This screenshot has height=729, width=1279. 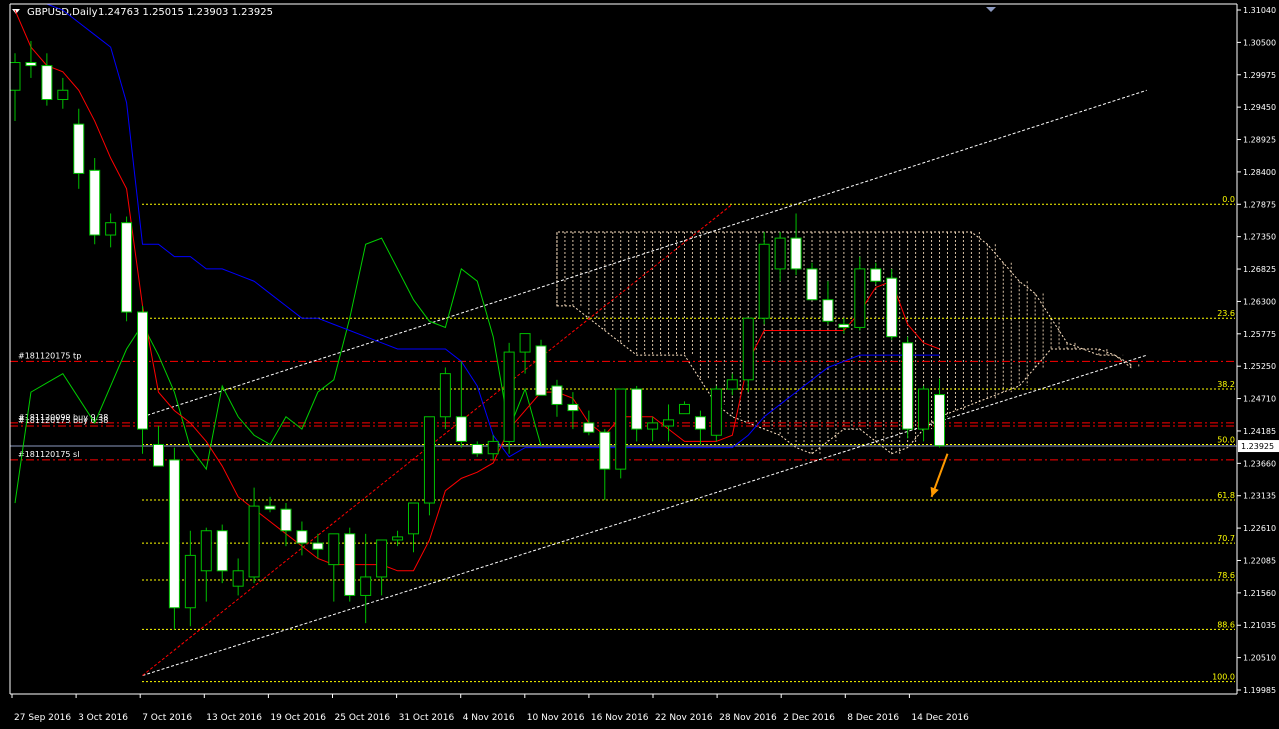 I want to click on time-tick-label: 13 Oct 2016, so click(x=234, y=718).